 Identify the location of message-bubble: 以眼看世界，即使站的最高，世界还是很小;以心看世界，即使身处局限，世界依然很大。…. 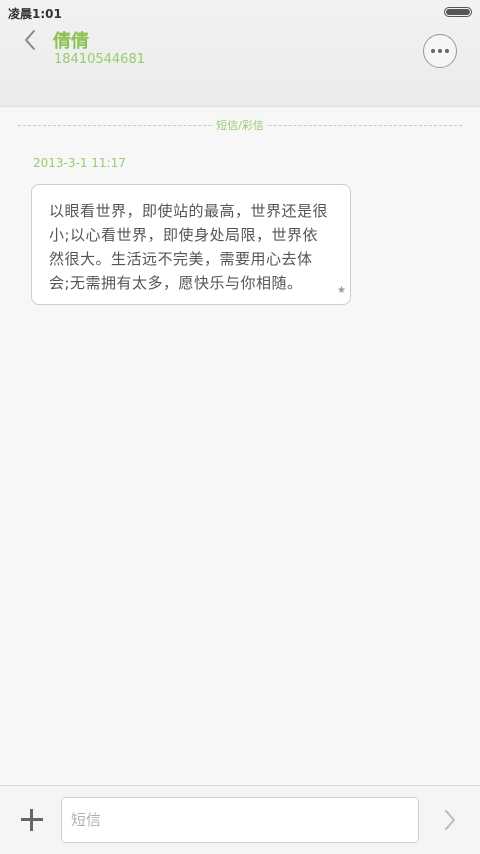
(191, 244).